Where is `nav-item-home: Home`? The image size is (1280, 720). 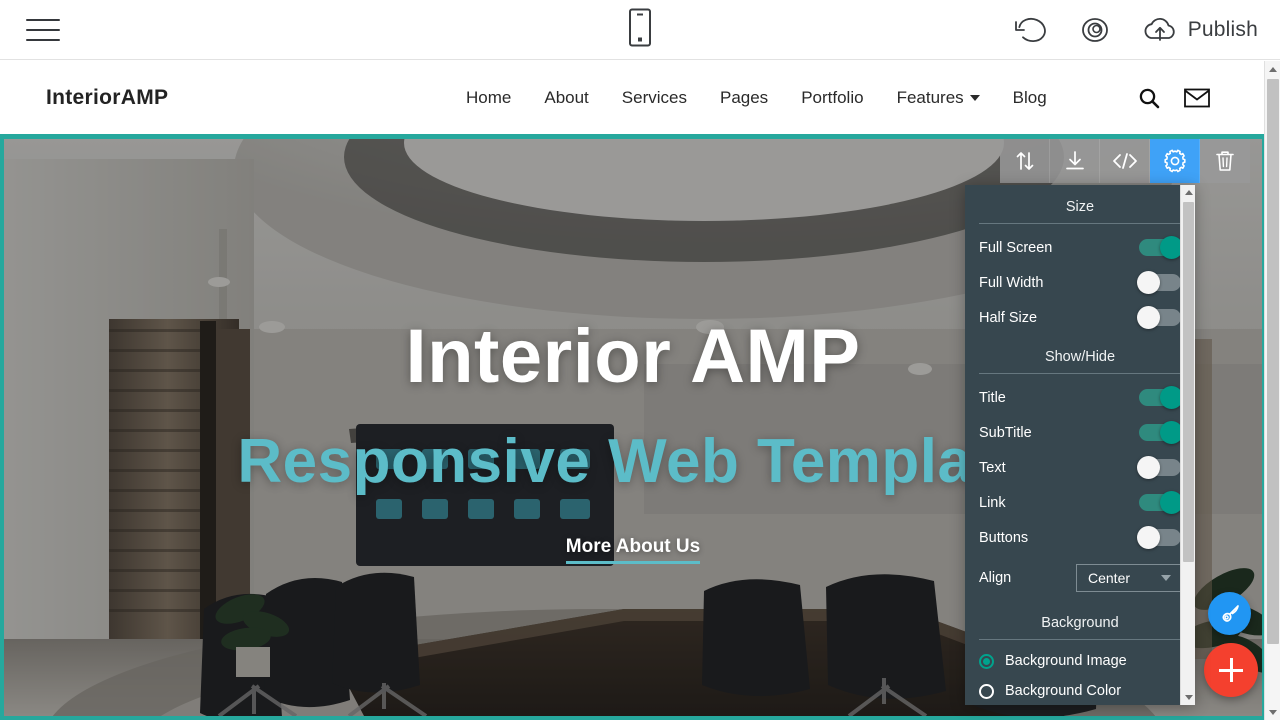 nav-item-home: Home is located at coordinates (488, 98).